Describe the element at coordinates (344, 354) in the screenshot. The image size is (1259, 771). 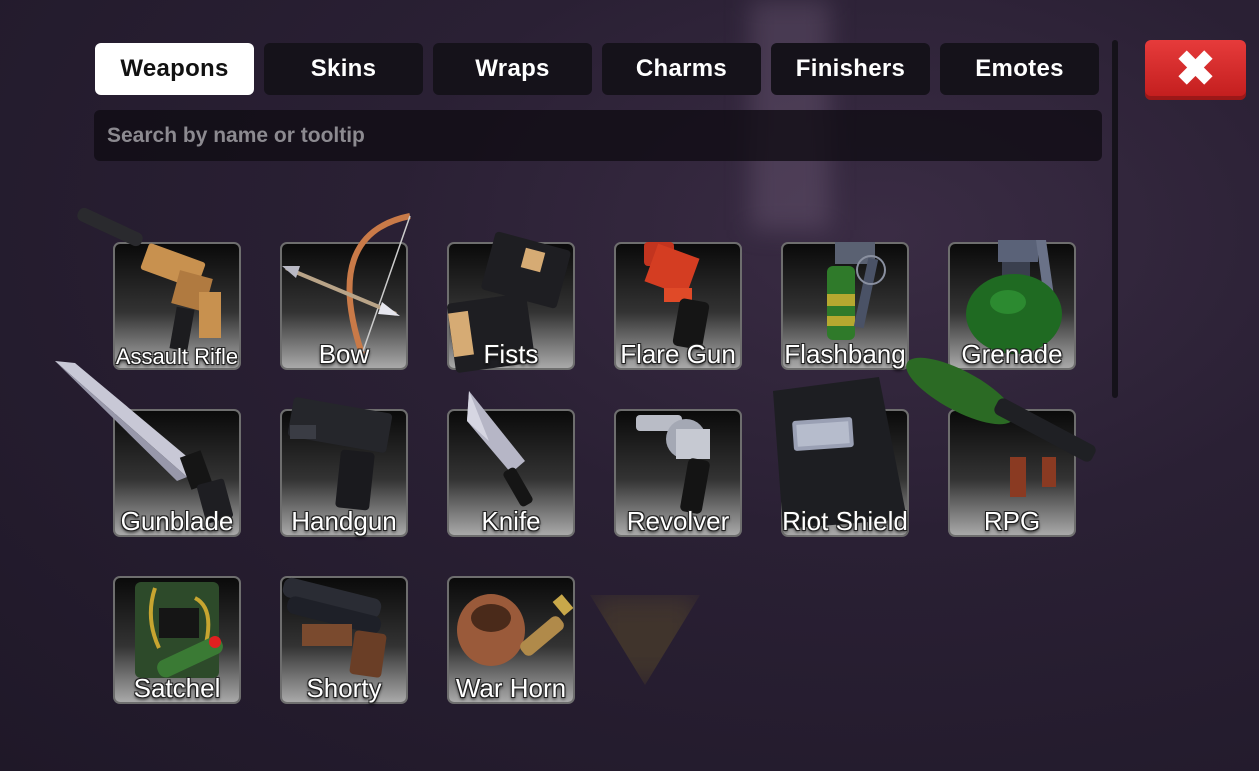
I see `weapon-label: Bow` at that location.